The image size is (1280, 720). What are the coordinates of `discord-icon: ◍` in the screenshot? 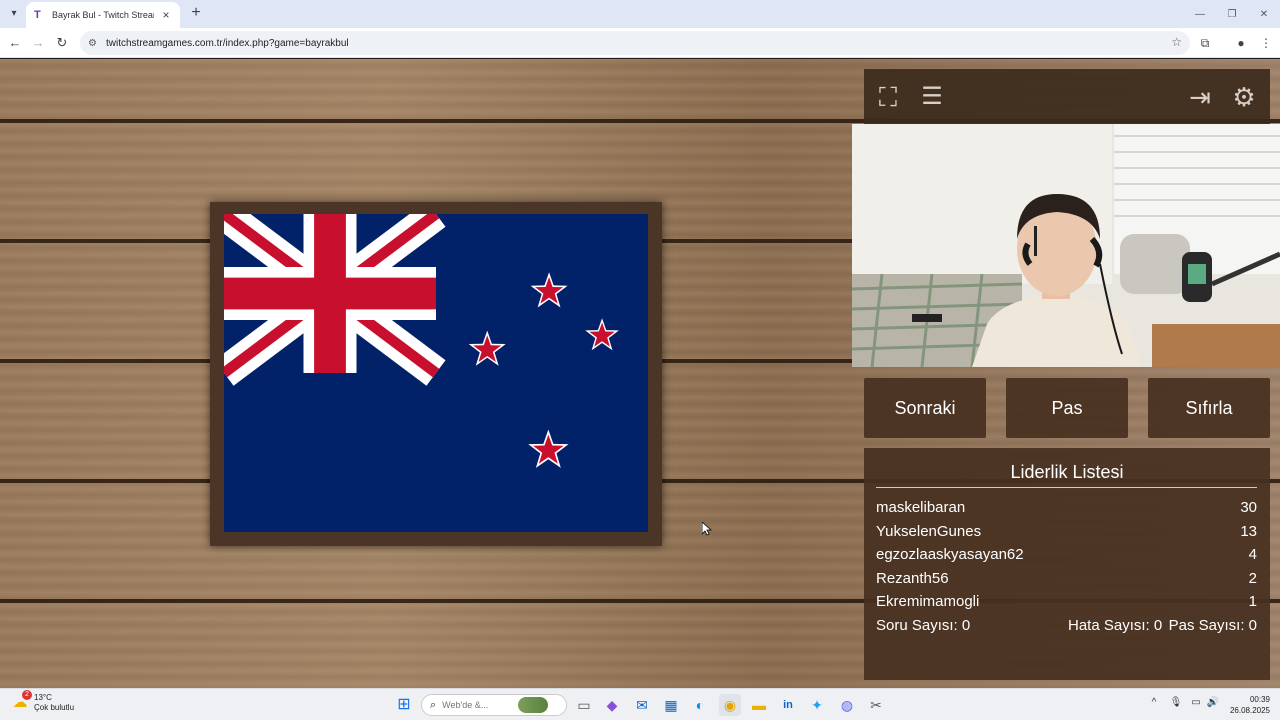 It's located at (847, 705).